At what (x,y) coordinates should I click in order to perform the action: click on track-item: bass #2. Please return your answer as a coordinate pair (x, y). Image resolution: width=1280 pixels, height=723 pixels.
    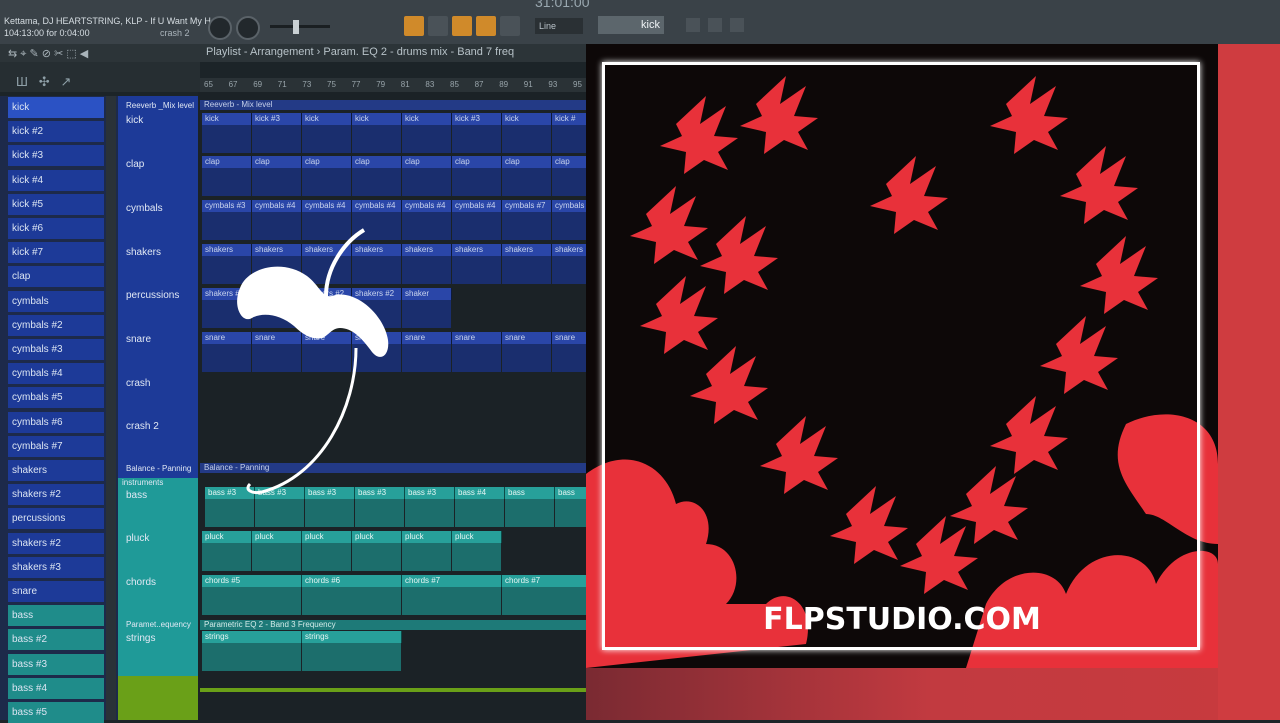
    Looking at the image, I should click on (56, 640).